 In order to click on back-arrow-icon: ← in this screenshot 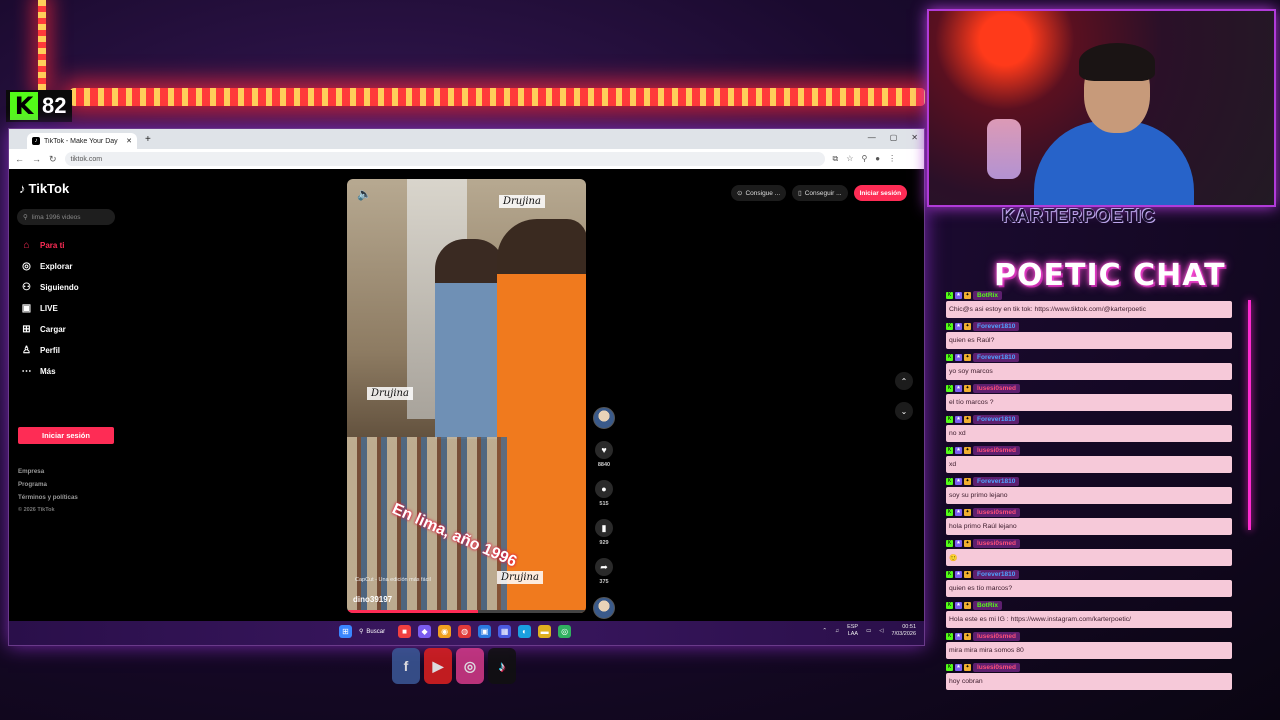, I will do `click(19, 159)`.